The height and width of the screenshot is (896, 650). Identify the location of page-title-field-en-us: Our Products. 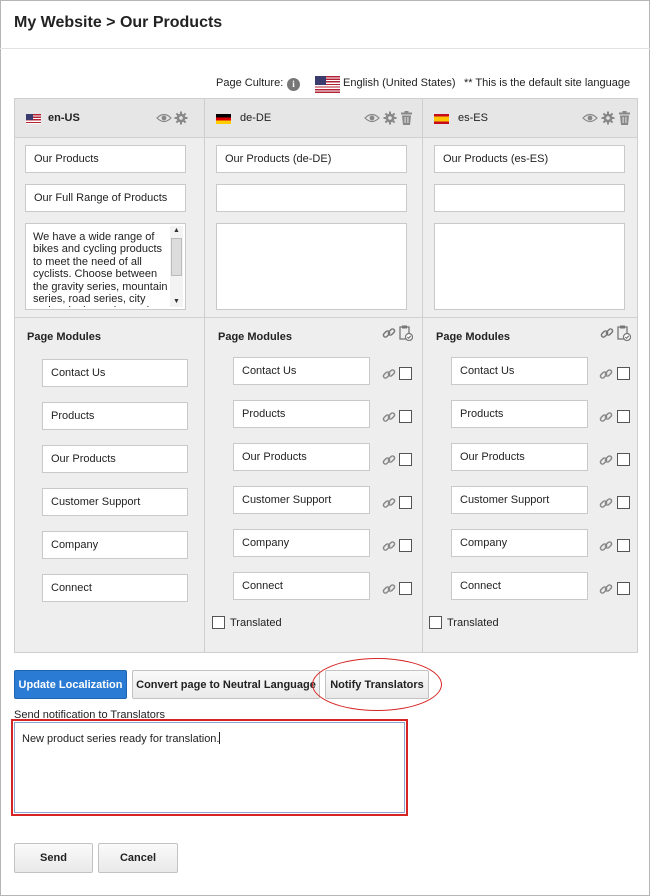
(105, 159).